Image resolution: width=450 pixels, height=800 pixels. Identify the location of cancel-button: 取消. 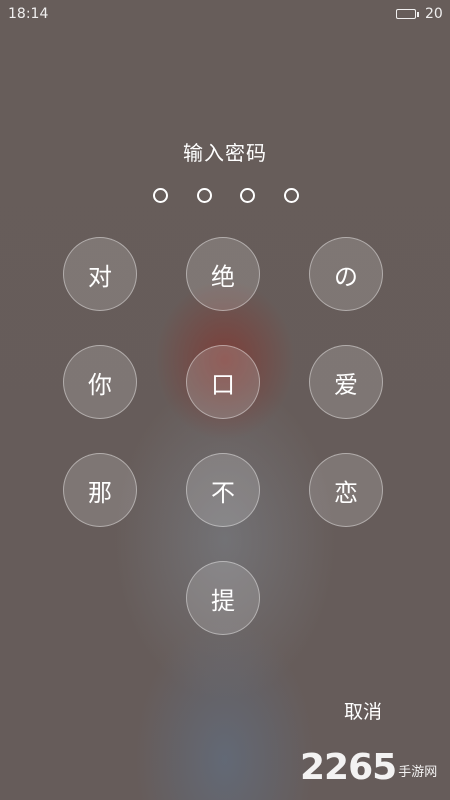
(363, 711).